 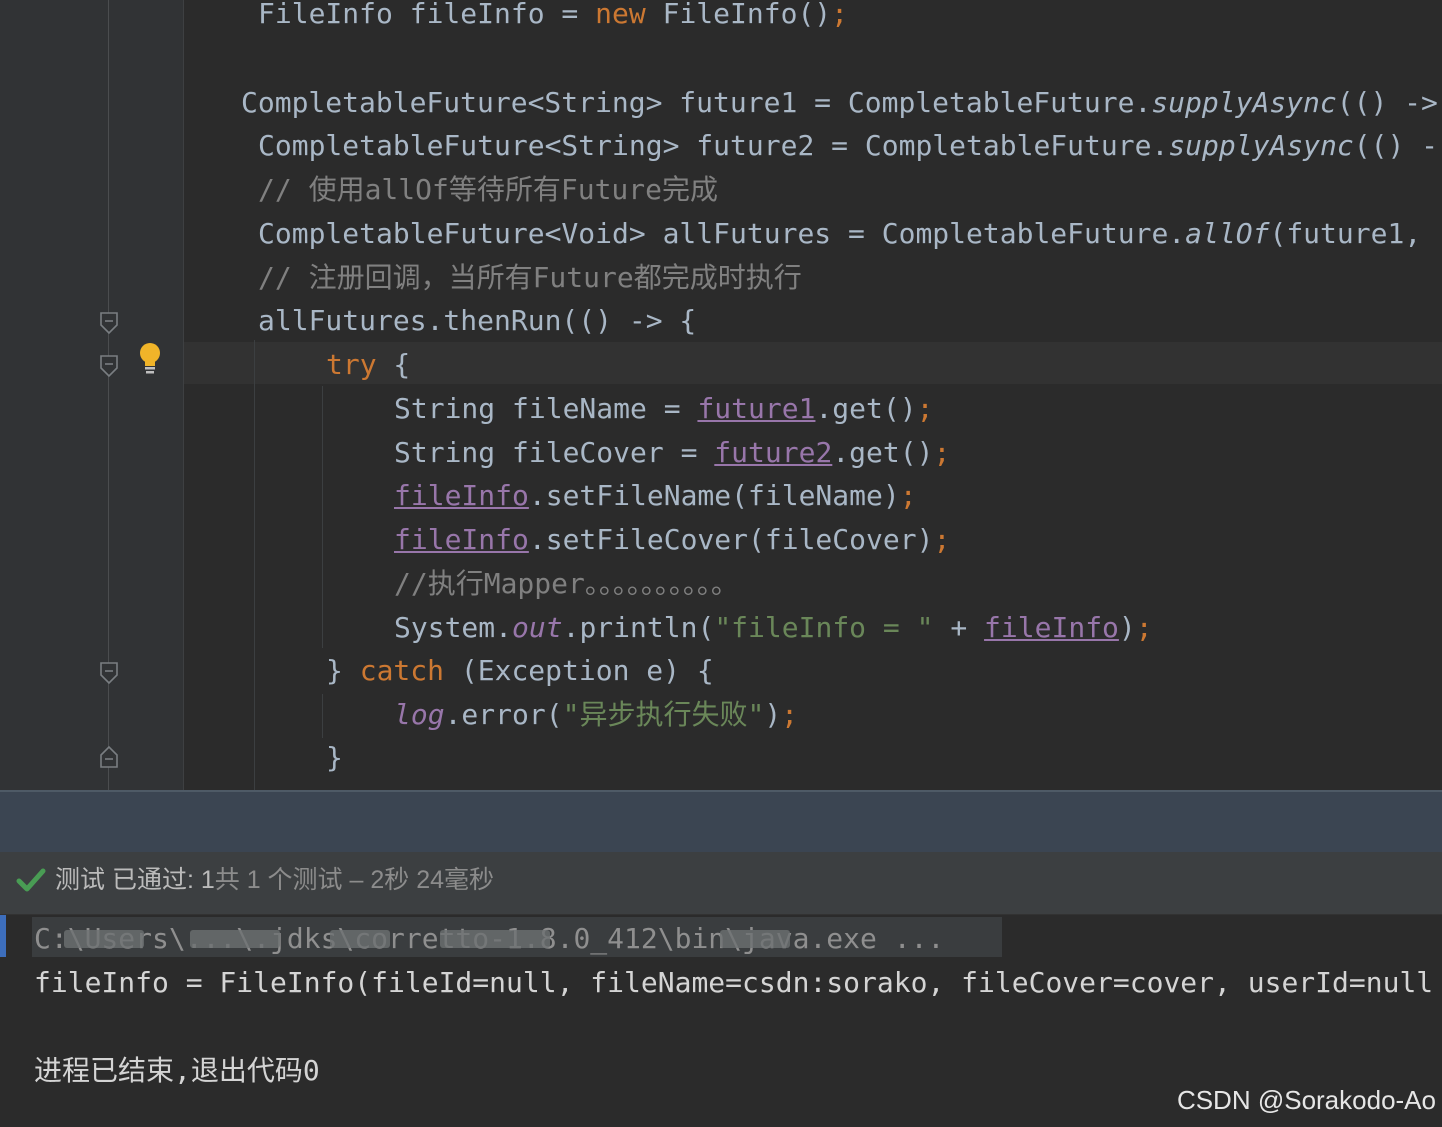 What do you see at coordinates (368, 364) in the screenshot?
I see `code-line-8: try {` at bounding box center [368, 364].